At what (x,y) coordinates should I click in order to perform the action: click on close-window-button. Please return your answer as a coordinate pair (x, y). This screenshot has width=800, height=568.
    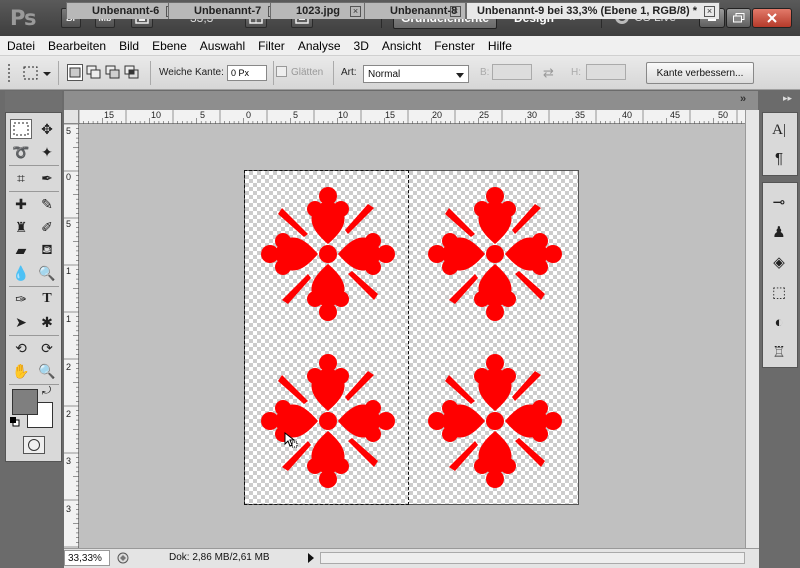
    Looking at the image, I should click on (772, 18).